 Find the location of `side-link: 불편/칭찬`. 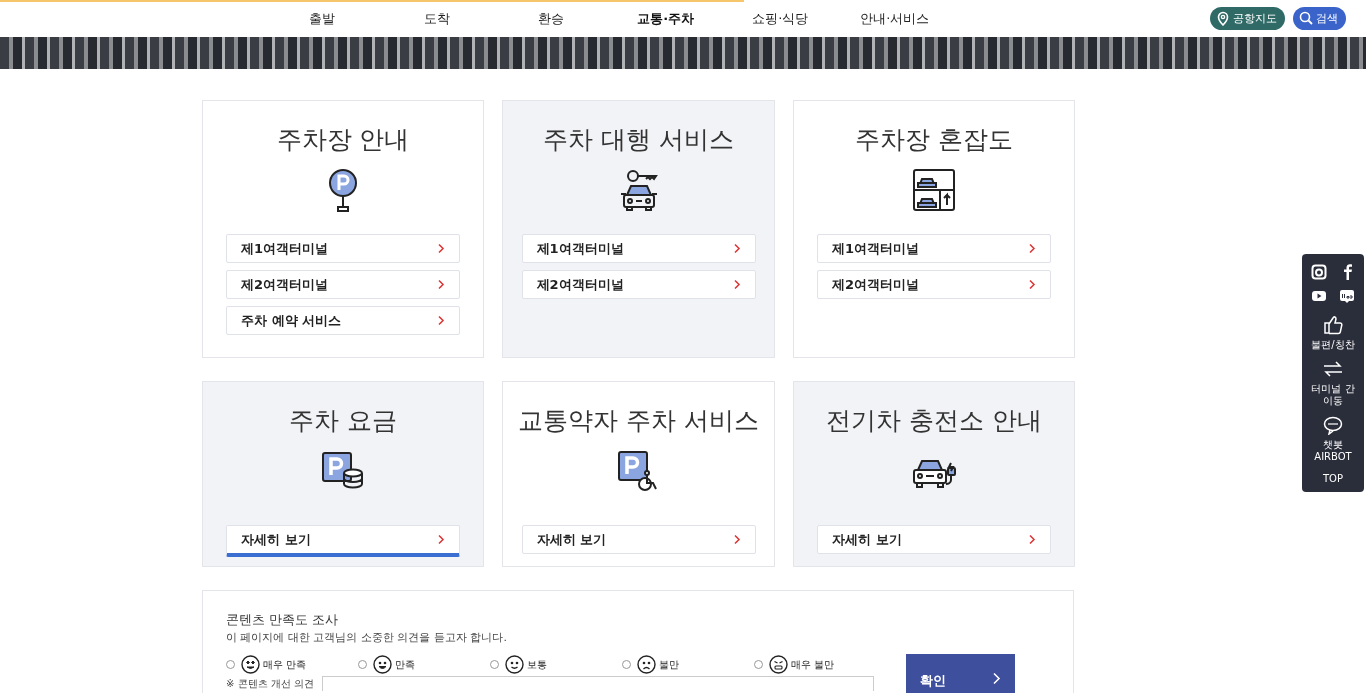

side-link: 불편/칭찬 is located at coordinates (1333, 332).